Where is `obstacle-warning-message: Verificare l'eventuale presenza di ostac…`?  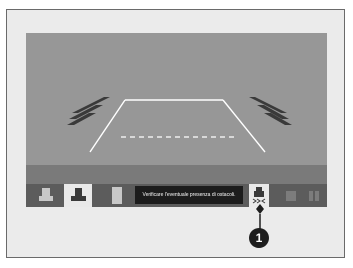 obstacle-warning-message: Verificare l'eventuale presenza di ostac… is located at coordinates (189, 195).